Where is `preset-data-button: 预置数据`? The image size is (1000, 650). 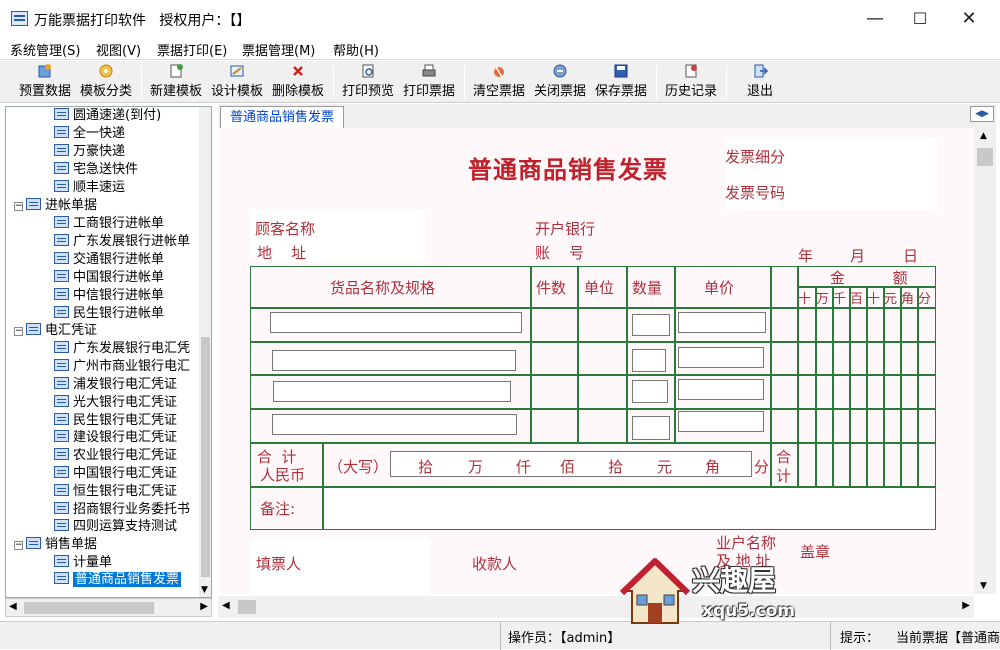
preset-data-button: 预置数据 is located at coordinates (45, 82).